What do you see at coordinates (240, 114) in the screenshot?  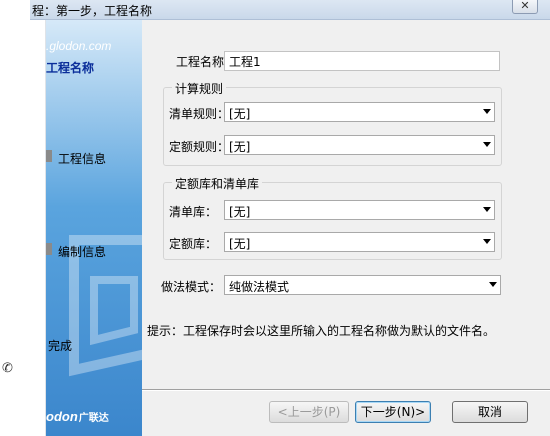 I see `bill-rule-value: [无]` at bounding box center [240, 114].